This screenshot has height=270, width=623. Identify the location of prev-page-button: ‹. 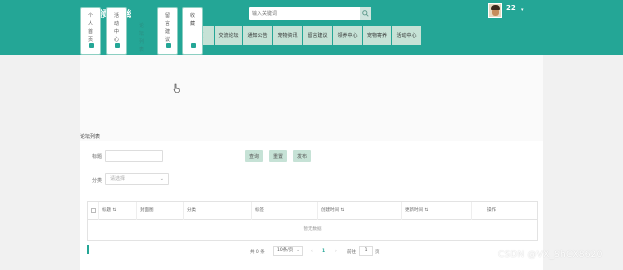
(312, 251).